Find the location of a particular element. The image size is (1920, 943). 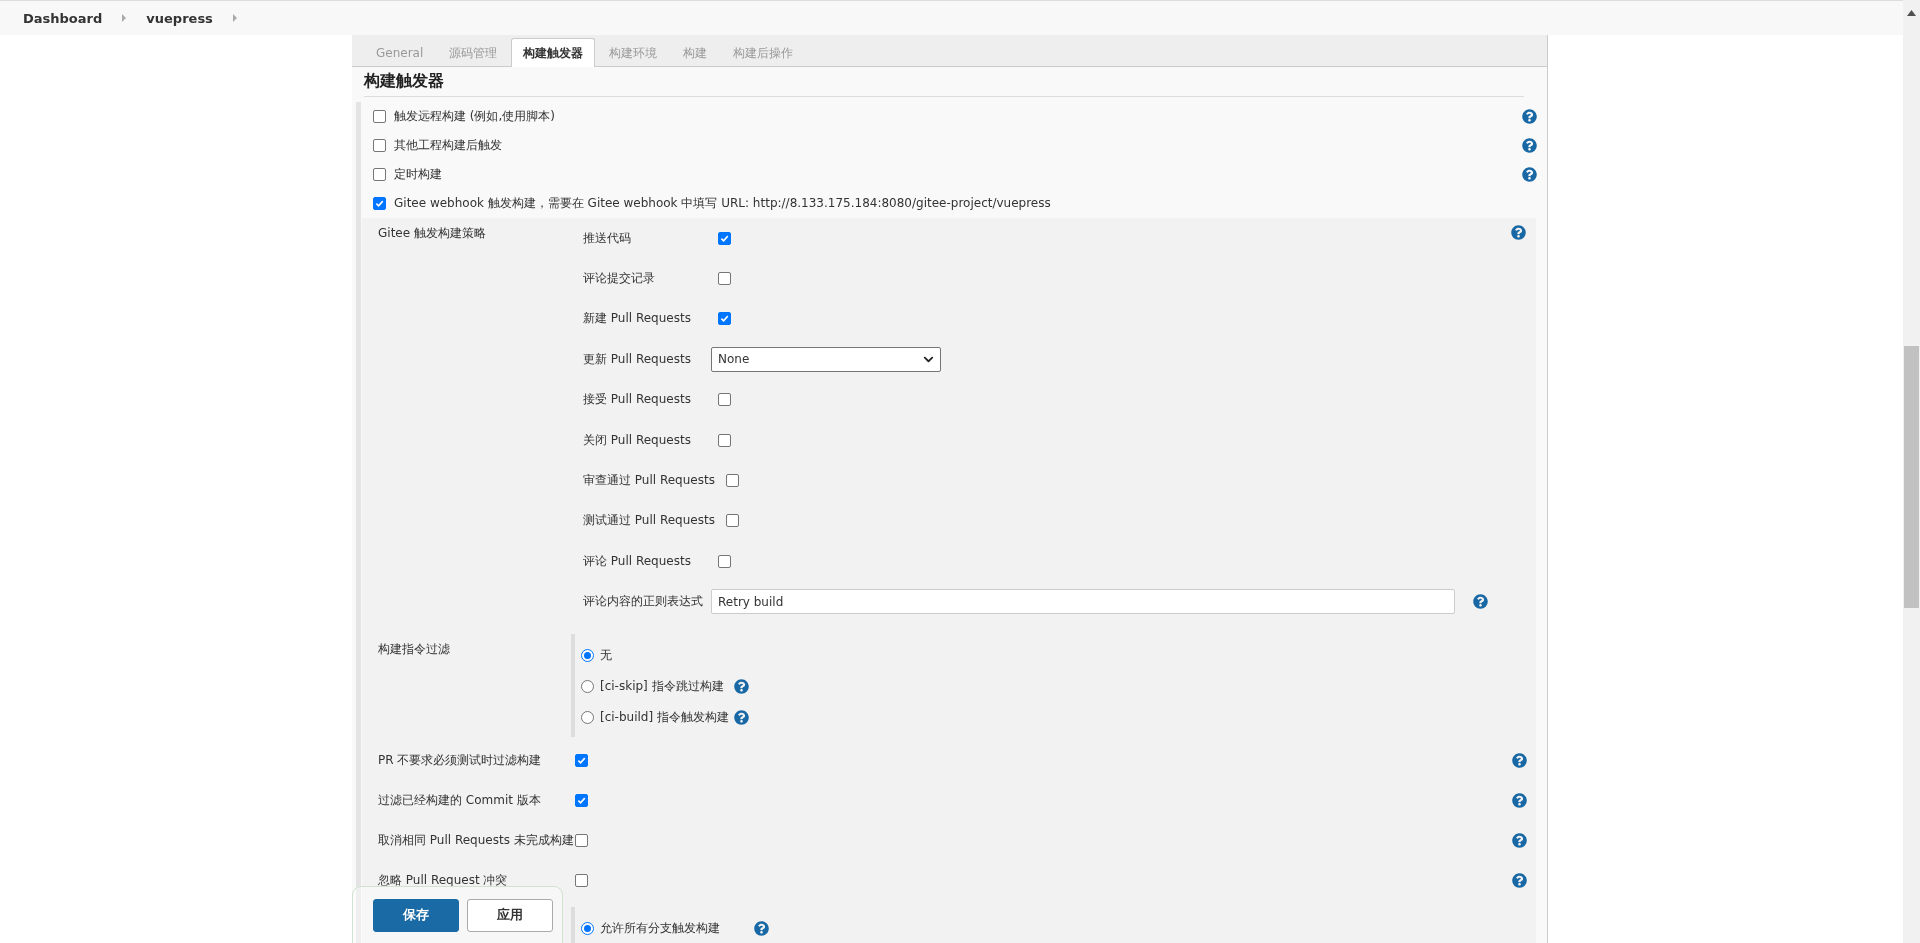

apply-button: 应用 is located at coordinates (510, 915).